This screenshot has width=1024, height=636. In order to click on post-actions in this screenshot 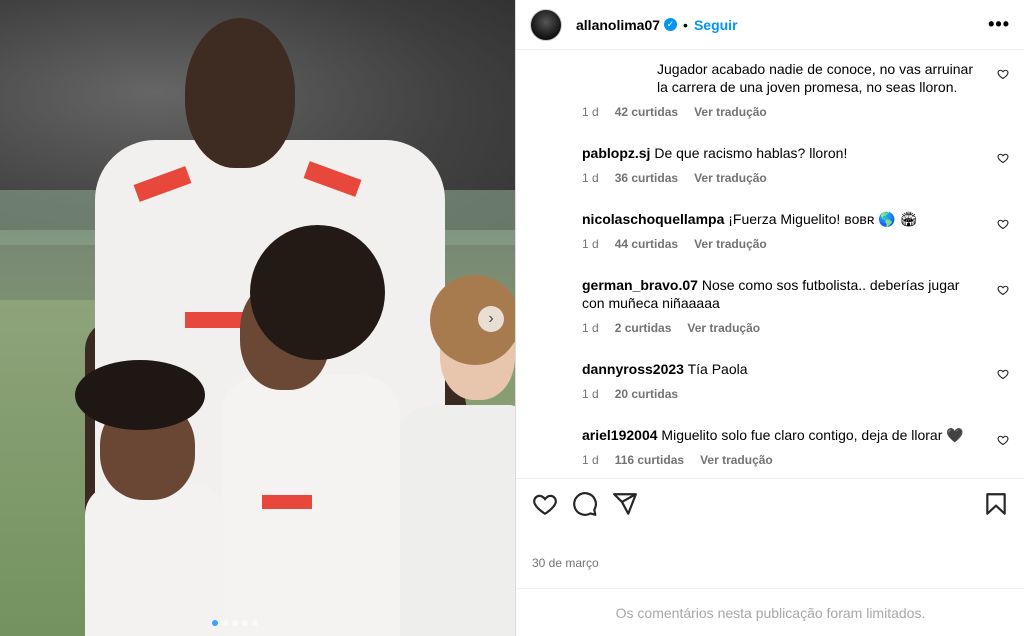, I will do `click(770, 497)`.